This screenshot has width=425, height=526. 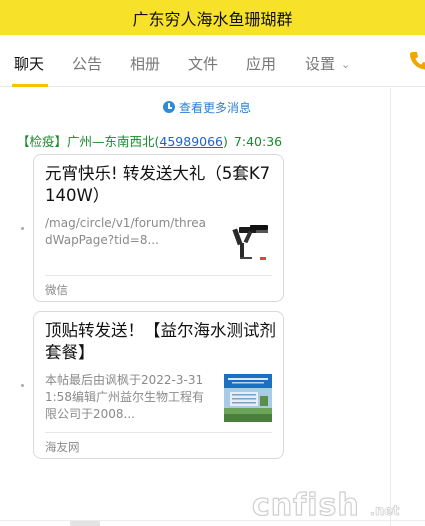 What do you see at coordinates (62, 447) in the screenshot?
I see `card-source: 海友网` at bounding box center [62, 447].